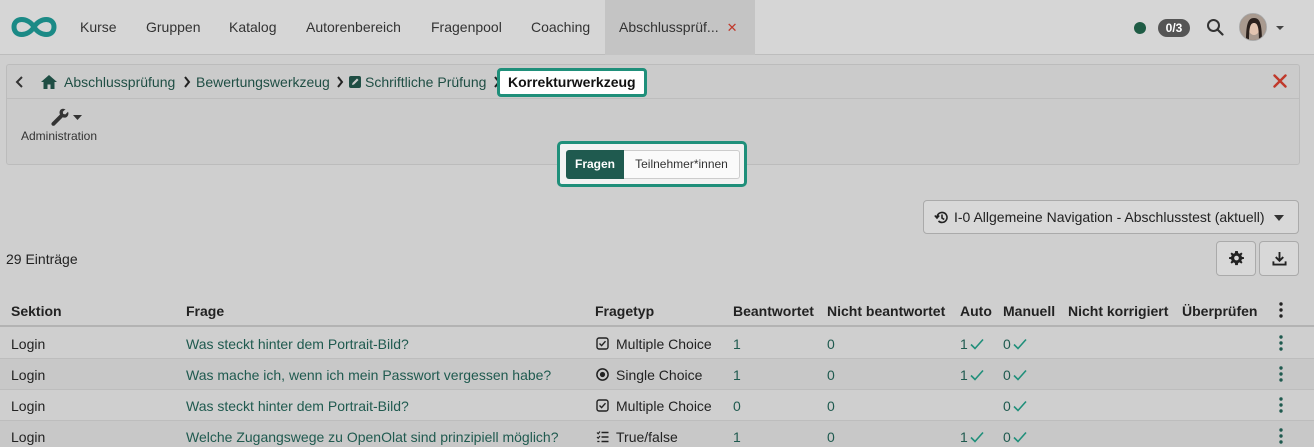 The width and height of the screenshot is (1314, 447). Describe the element at coordinates (34, 27) in the screenshot. I see `openolat-logo-icon` at that location.